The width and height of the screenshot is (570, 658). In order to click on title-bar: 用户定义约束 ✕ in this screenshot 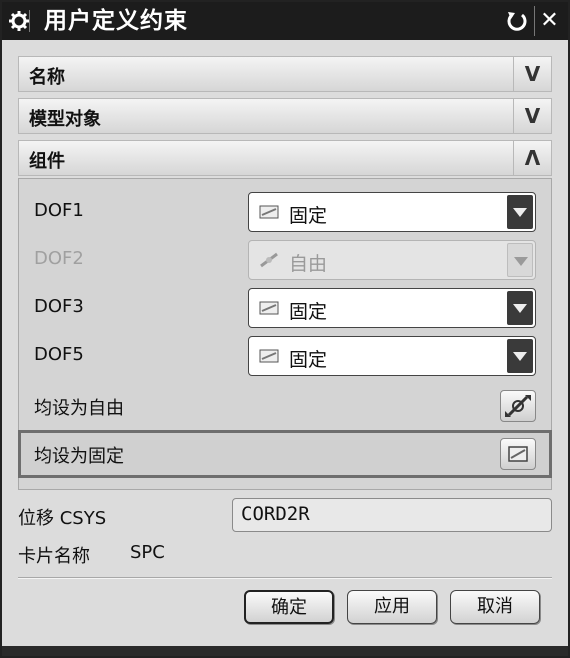, I will do `click(285, 21)`.